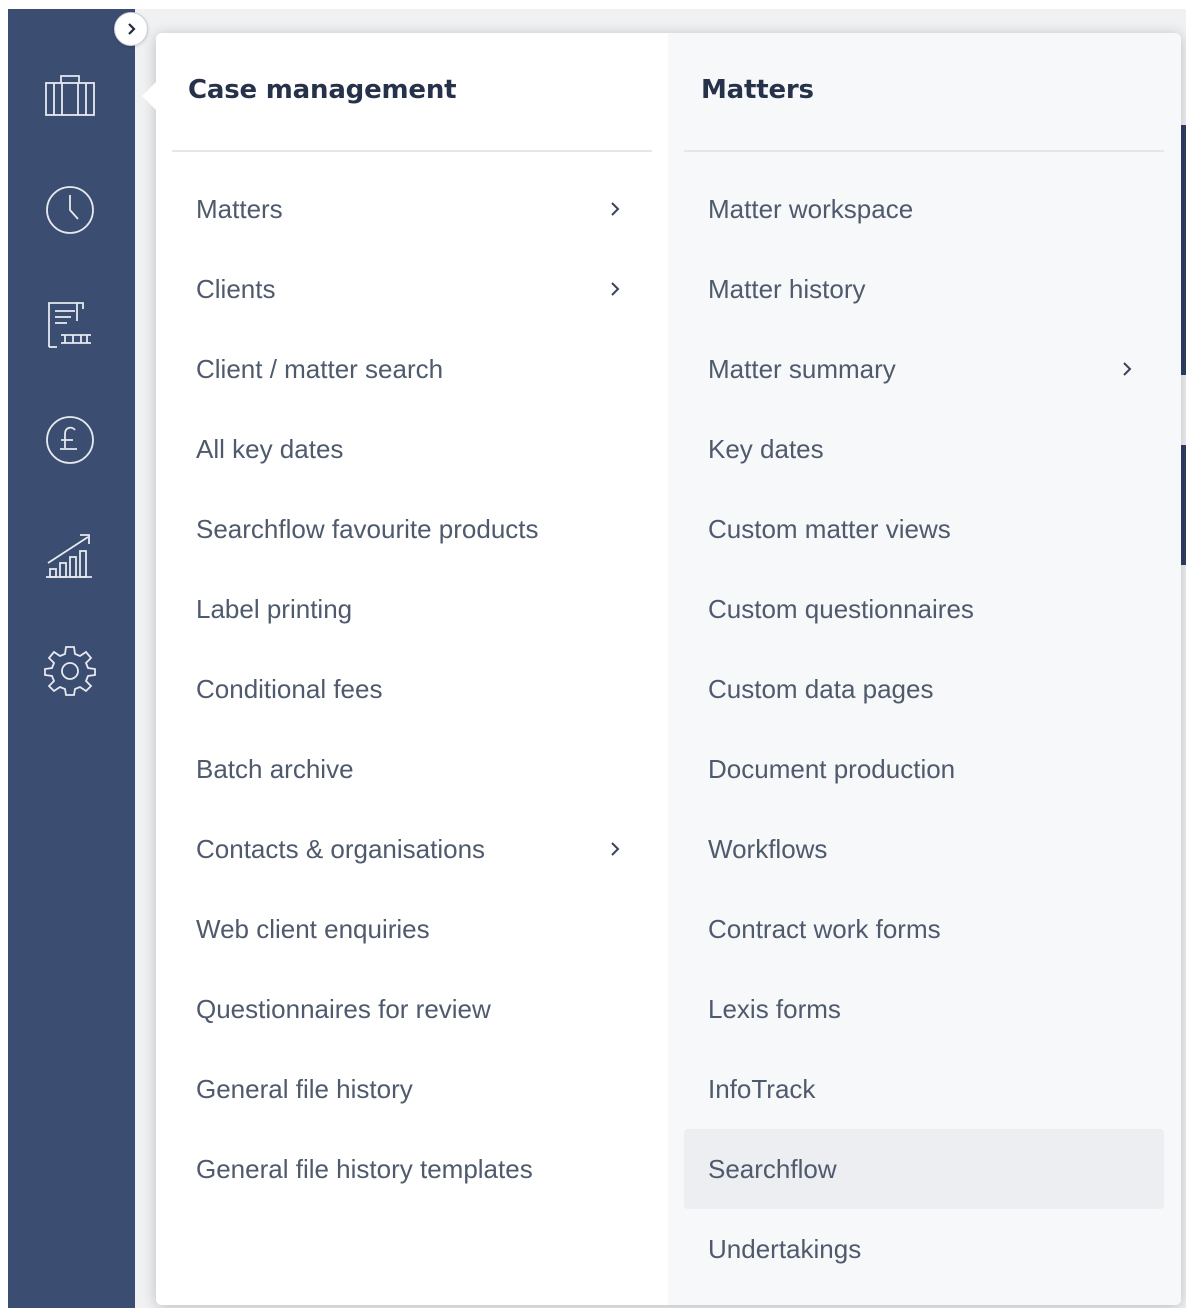 This screenshot has width=1186, height=1308. I want to click on gear-icon, so click(70, 670).